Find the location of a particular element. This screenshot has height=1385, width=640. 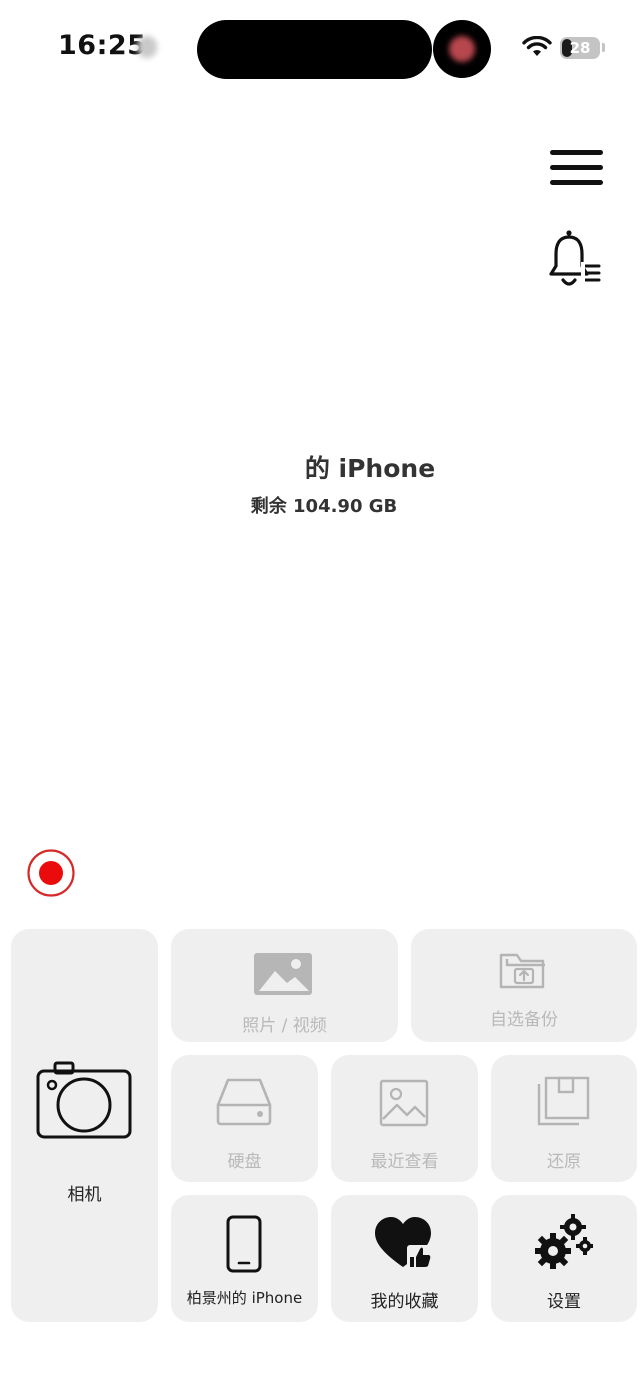

my-iphone-tile: 柏景州的 iPhone is located at coordinates (244, 1258).